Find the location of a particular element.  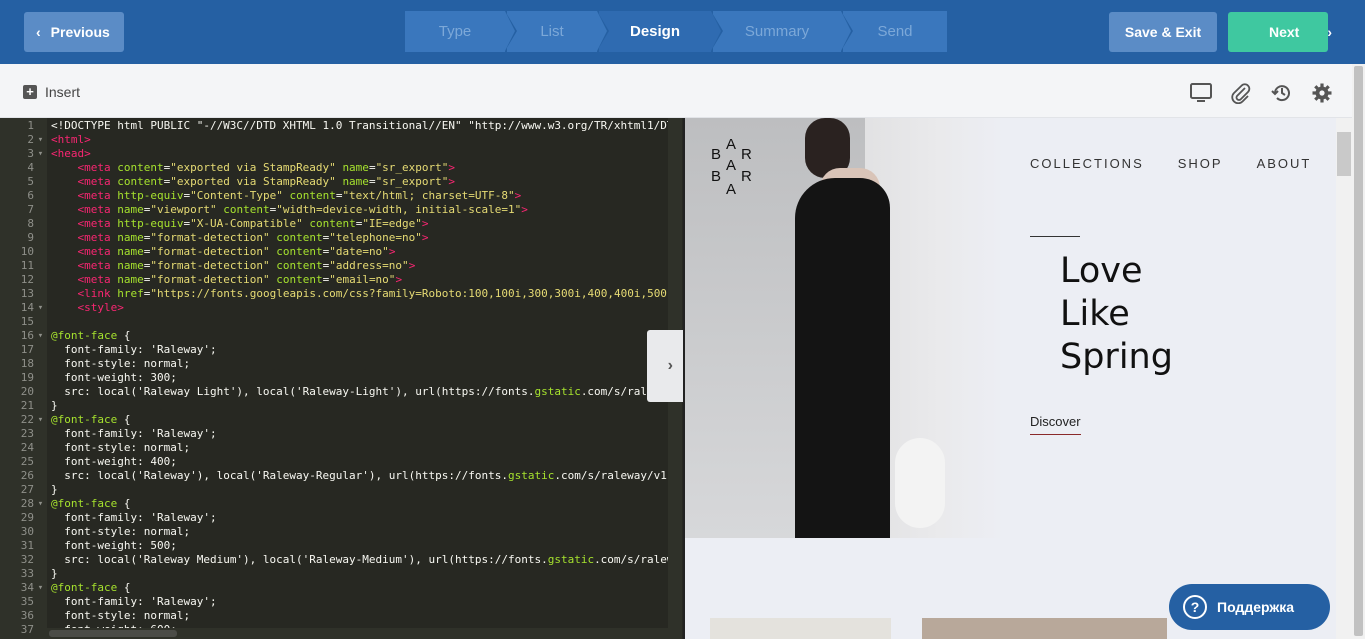

attachment-icon is located at coordinates (1241, 93).